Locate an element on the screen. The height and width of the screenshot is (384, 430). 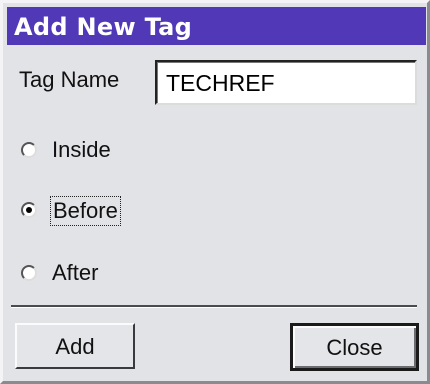
radio-button-before is located at coordinates (29, 210).